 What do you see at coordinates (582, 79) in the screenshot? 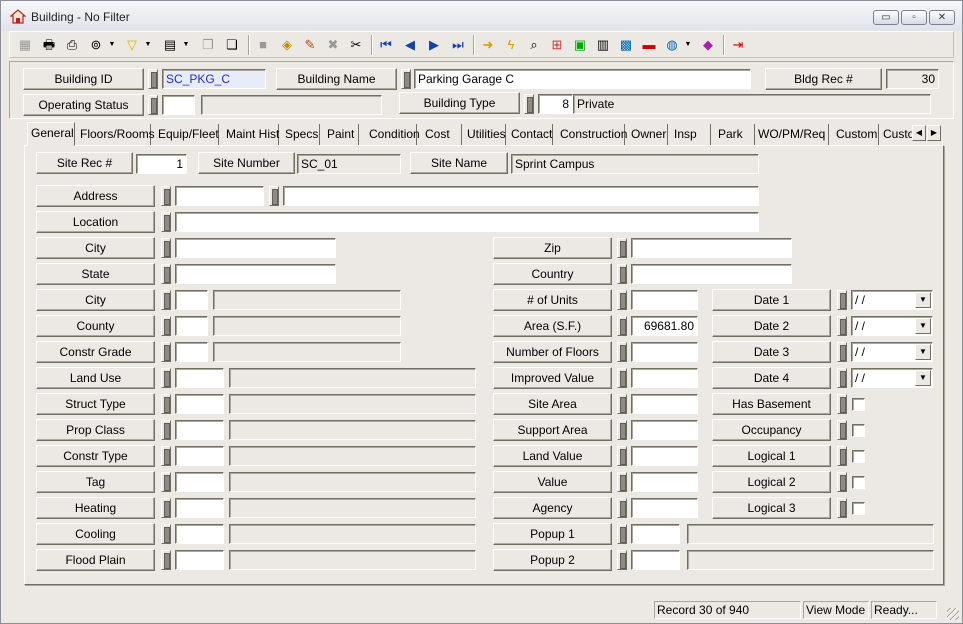
I see `building-name-field: Parking Garage C` at bounding box center [582, 79].